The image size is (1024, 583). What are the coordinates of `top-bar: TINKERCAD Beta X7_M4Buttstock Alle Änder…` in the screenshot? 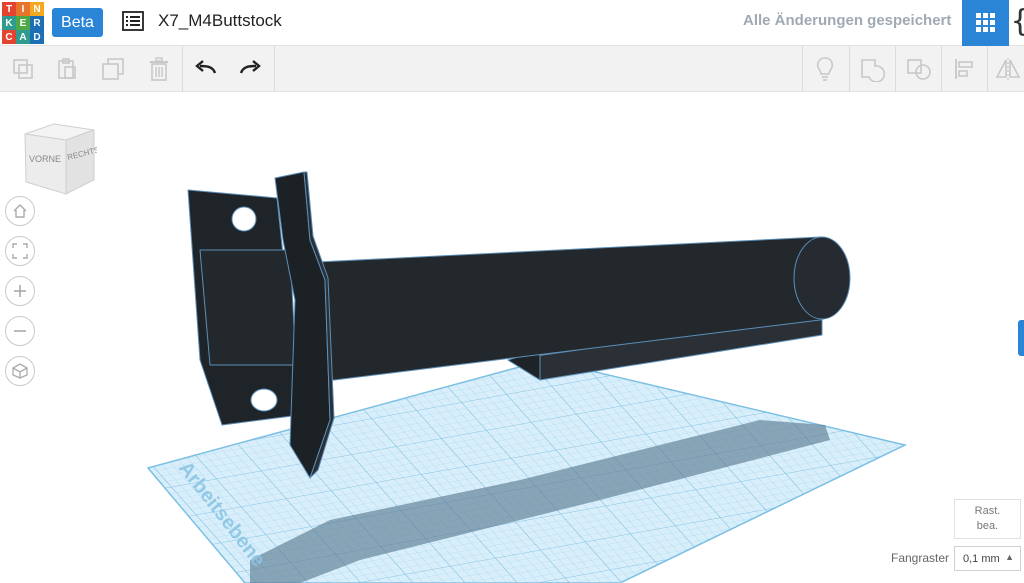 It's located at (512, 23).